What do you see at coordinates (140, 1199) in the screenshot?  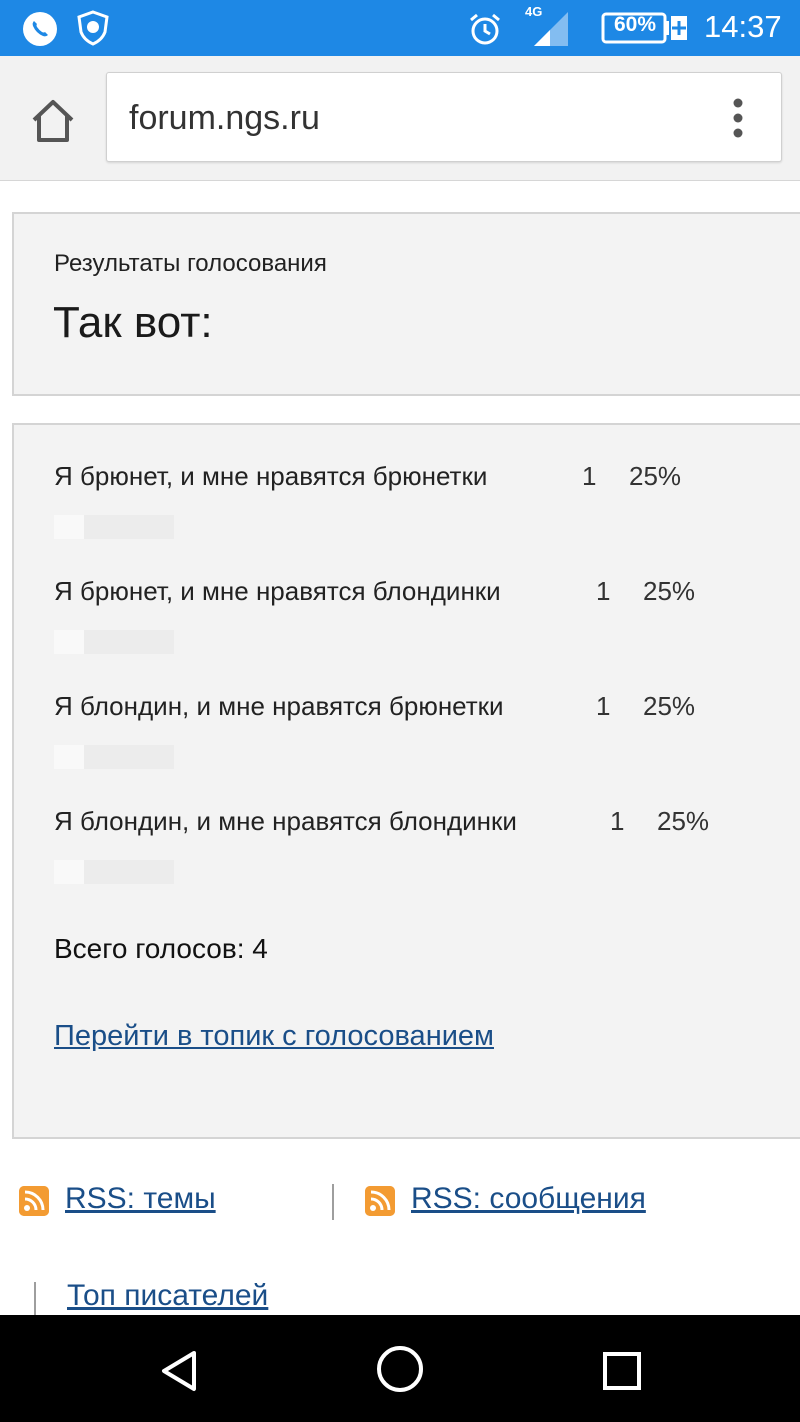 I see `rss-topics-link: RSS: темы` at bounding box center [140, 1199].